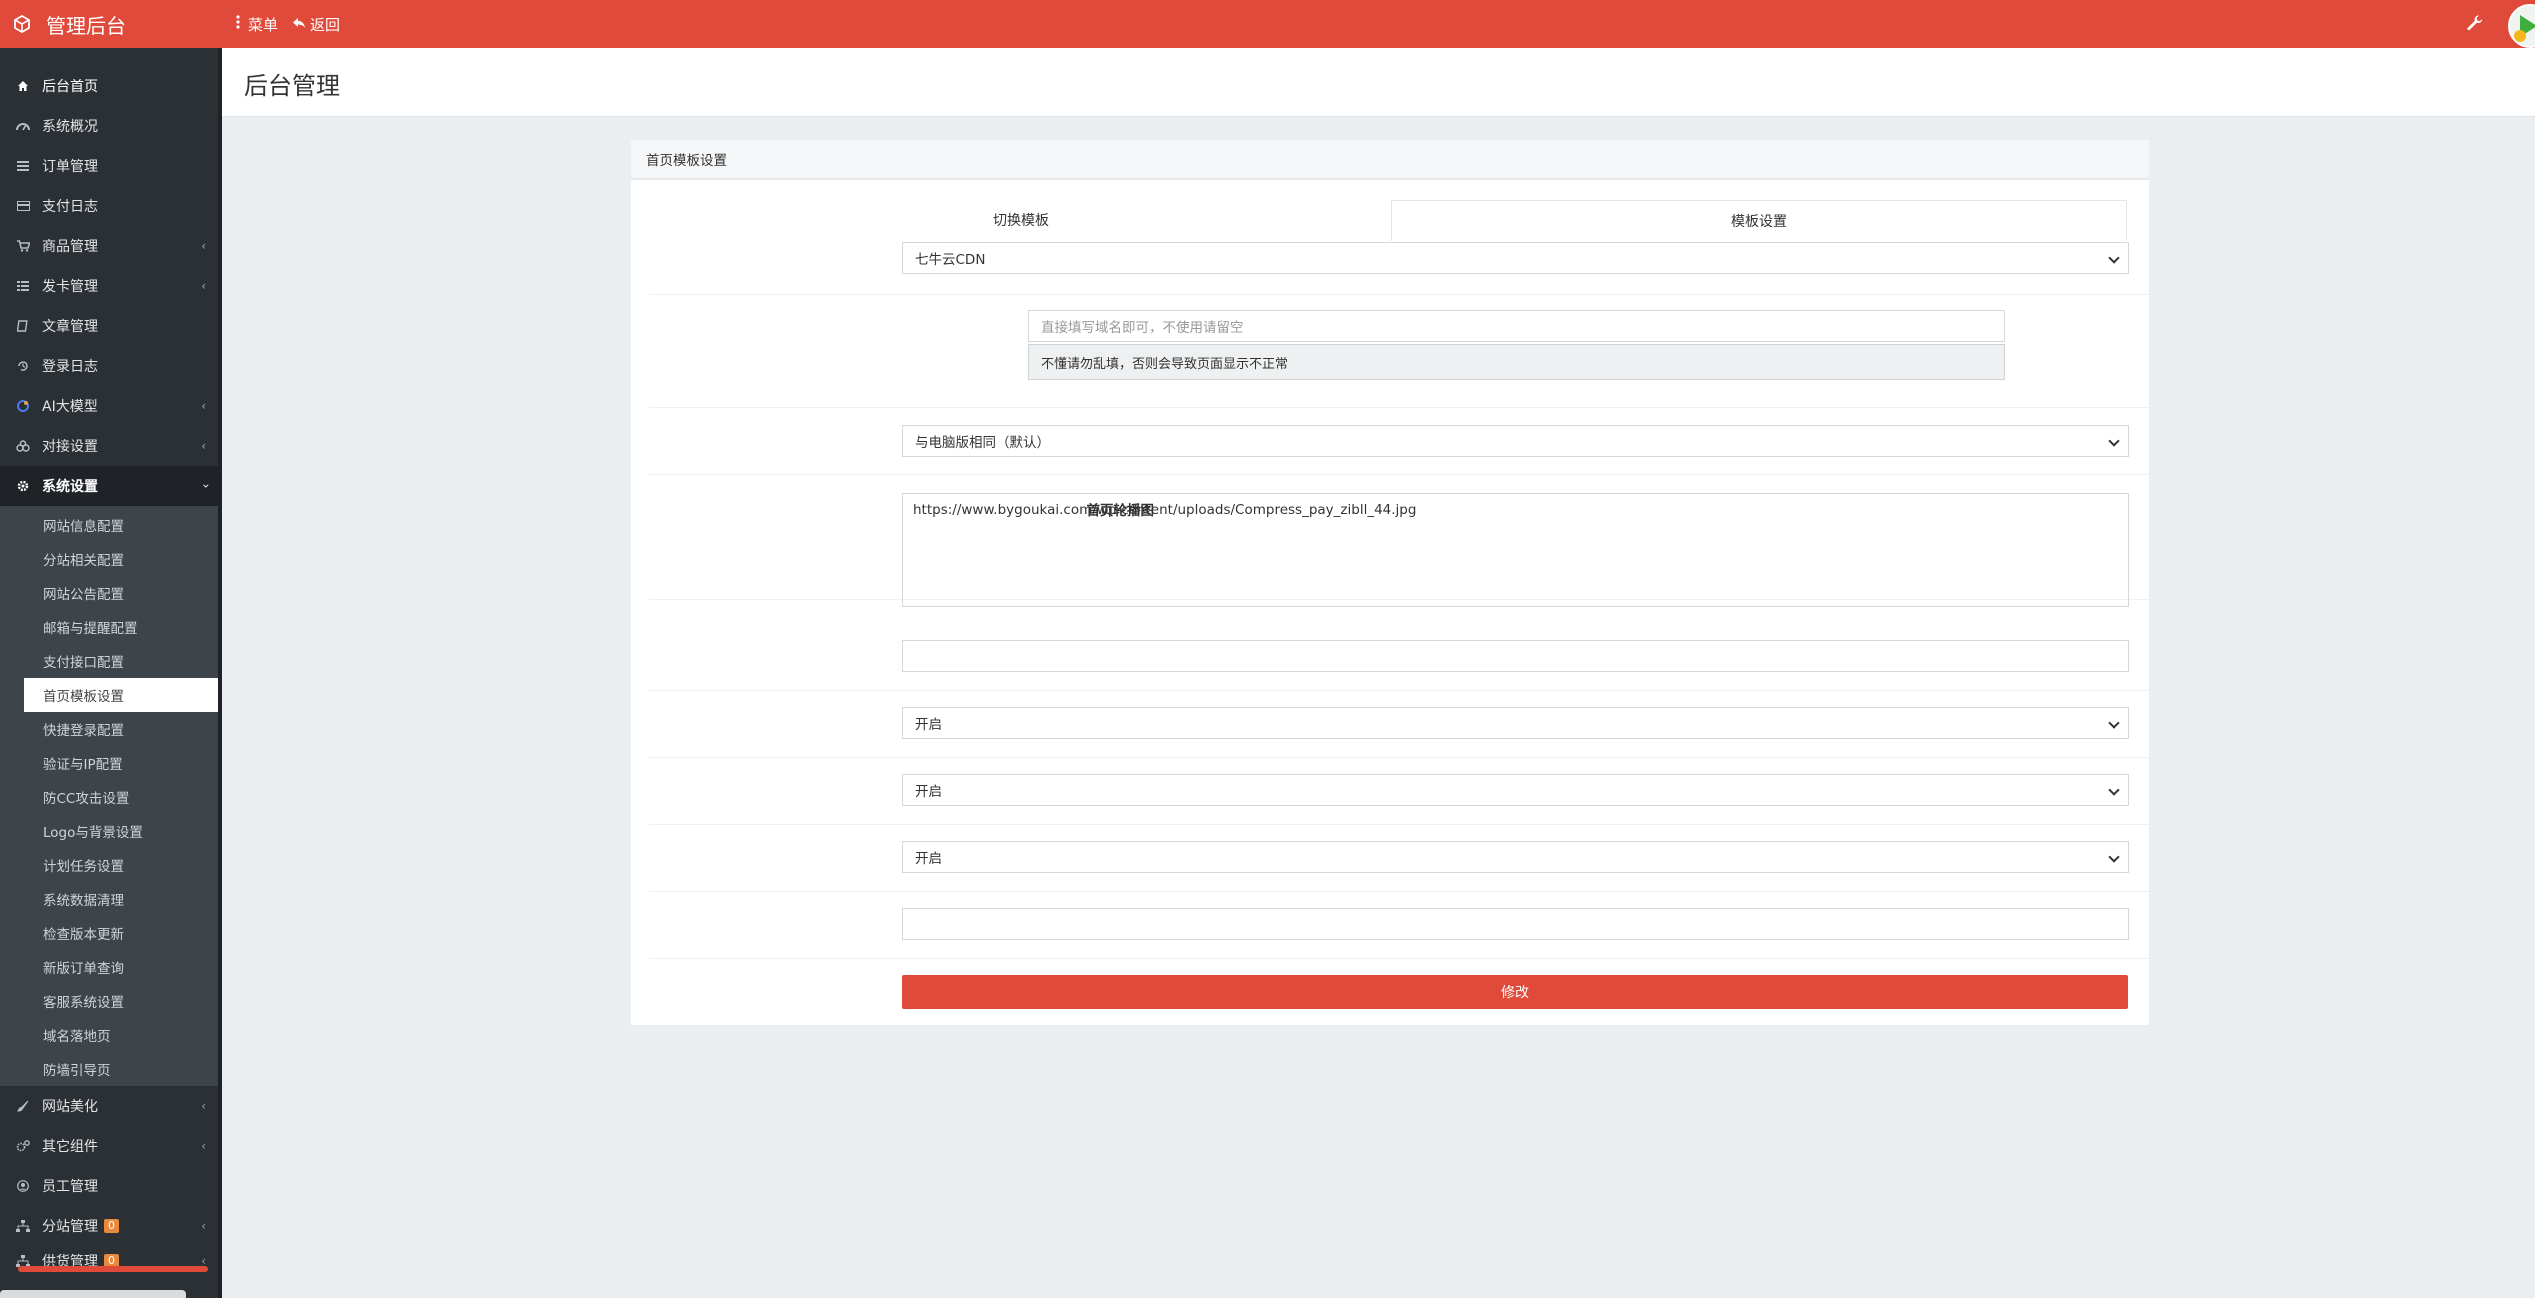  I want to click on wrench-icon, so click(2475, 25).